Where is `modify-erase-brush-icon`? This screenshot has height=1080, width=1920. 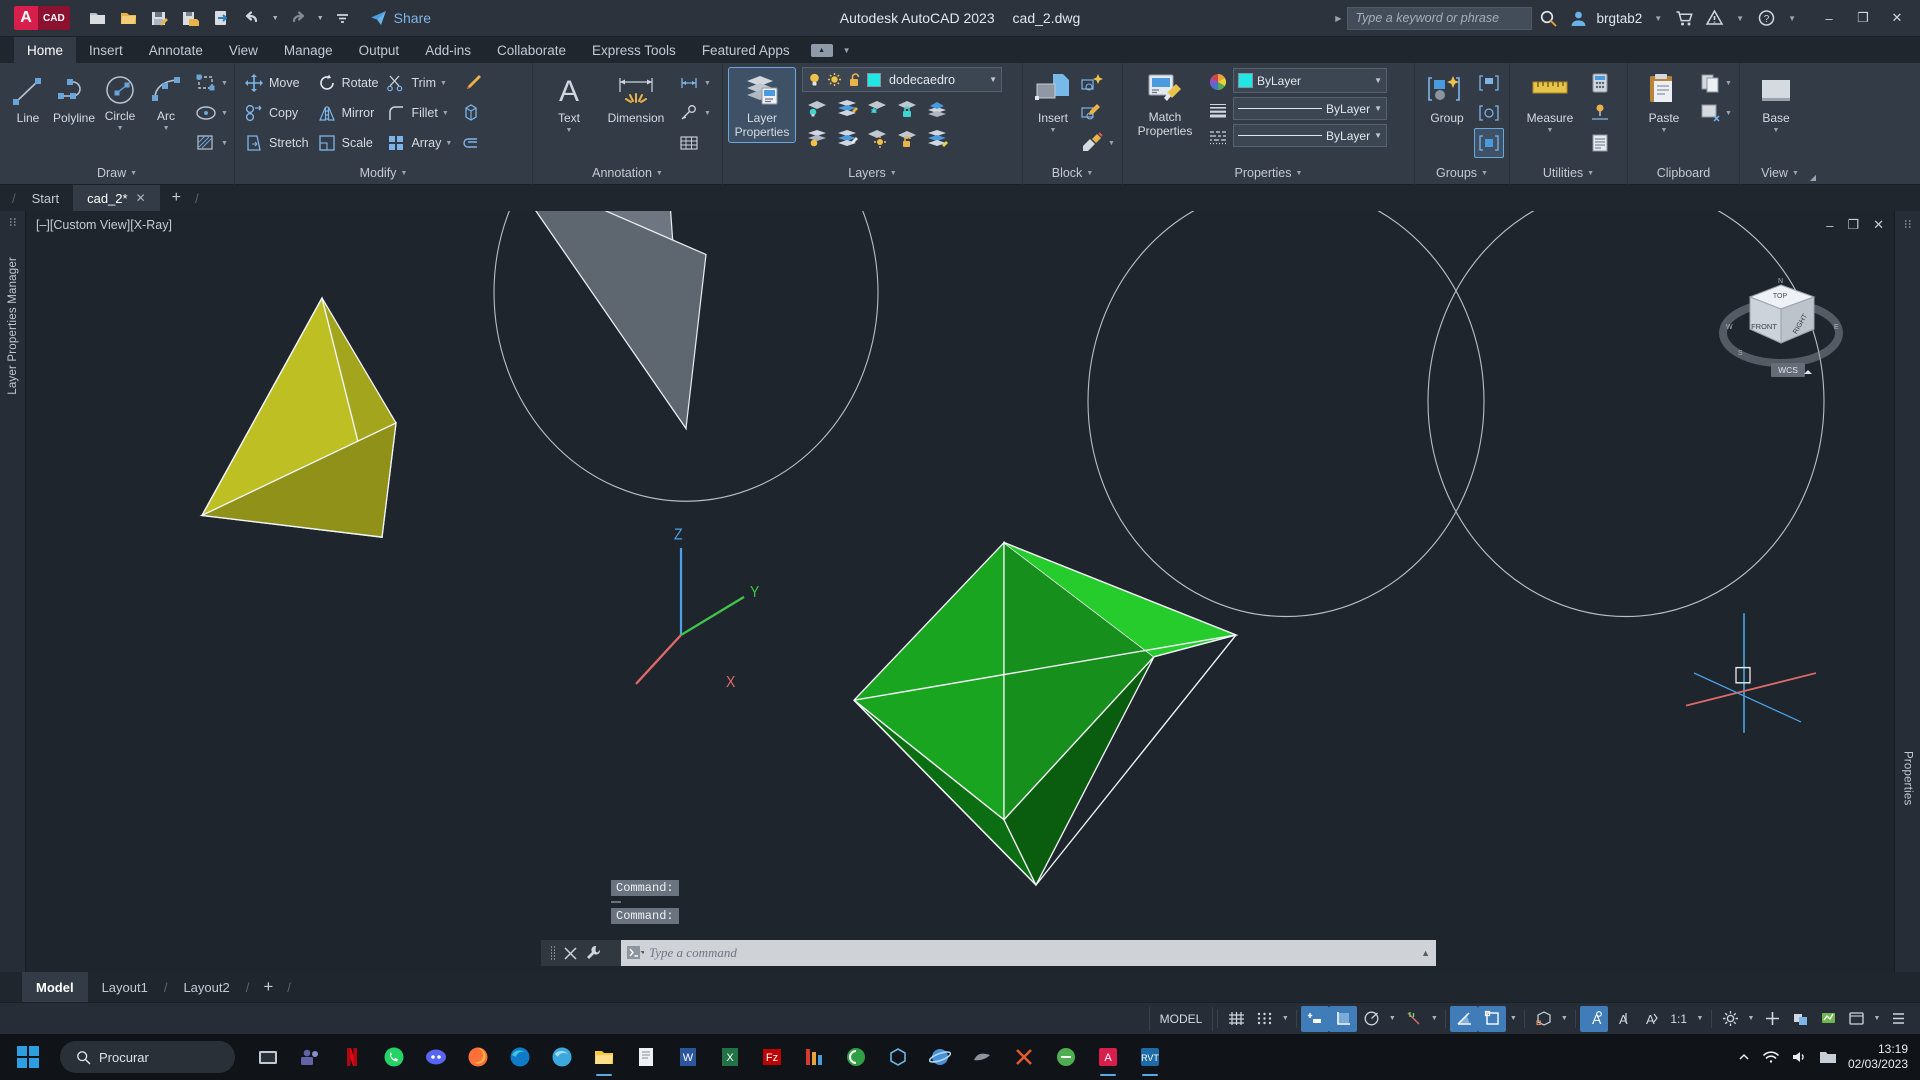 modify-erase-brush-icon is located at coordinates (471, 83).